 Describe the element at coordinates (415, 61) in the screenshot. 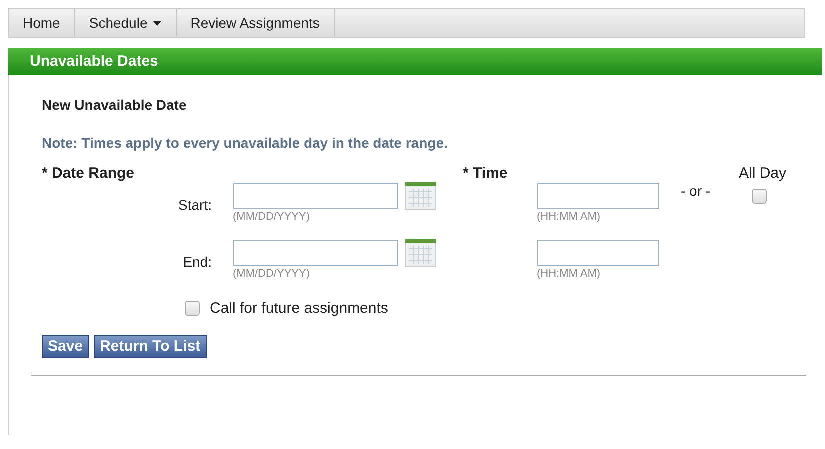

I see `section-header: Unavailable Dates` at that location.